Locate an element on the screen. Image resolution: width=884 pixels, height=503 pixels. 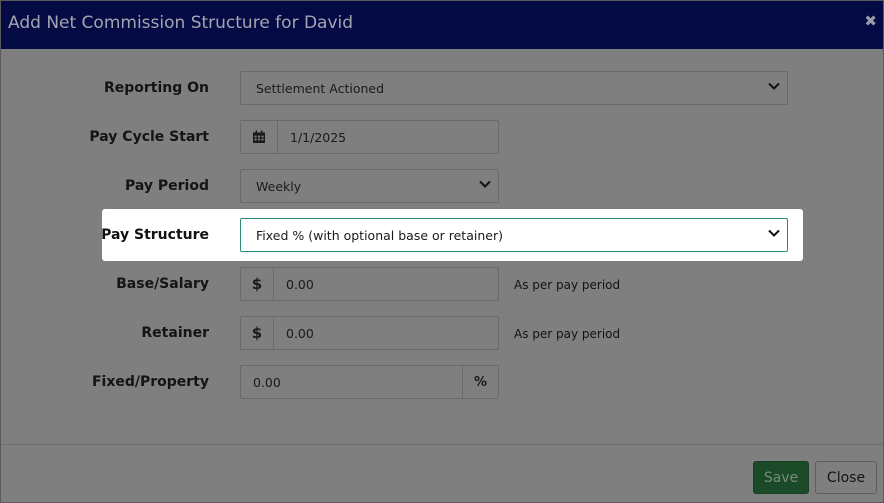
footer-divider is located at coordinates (442, 444).